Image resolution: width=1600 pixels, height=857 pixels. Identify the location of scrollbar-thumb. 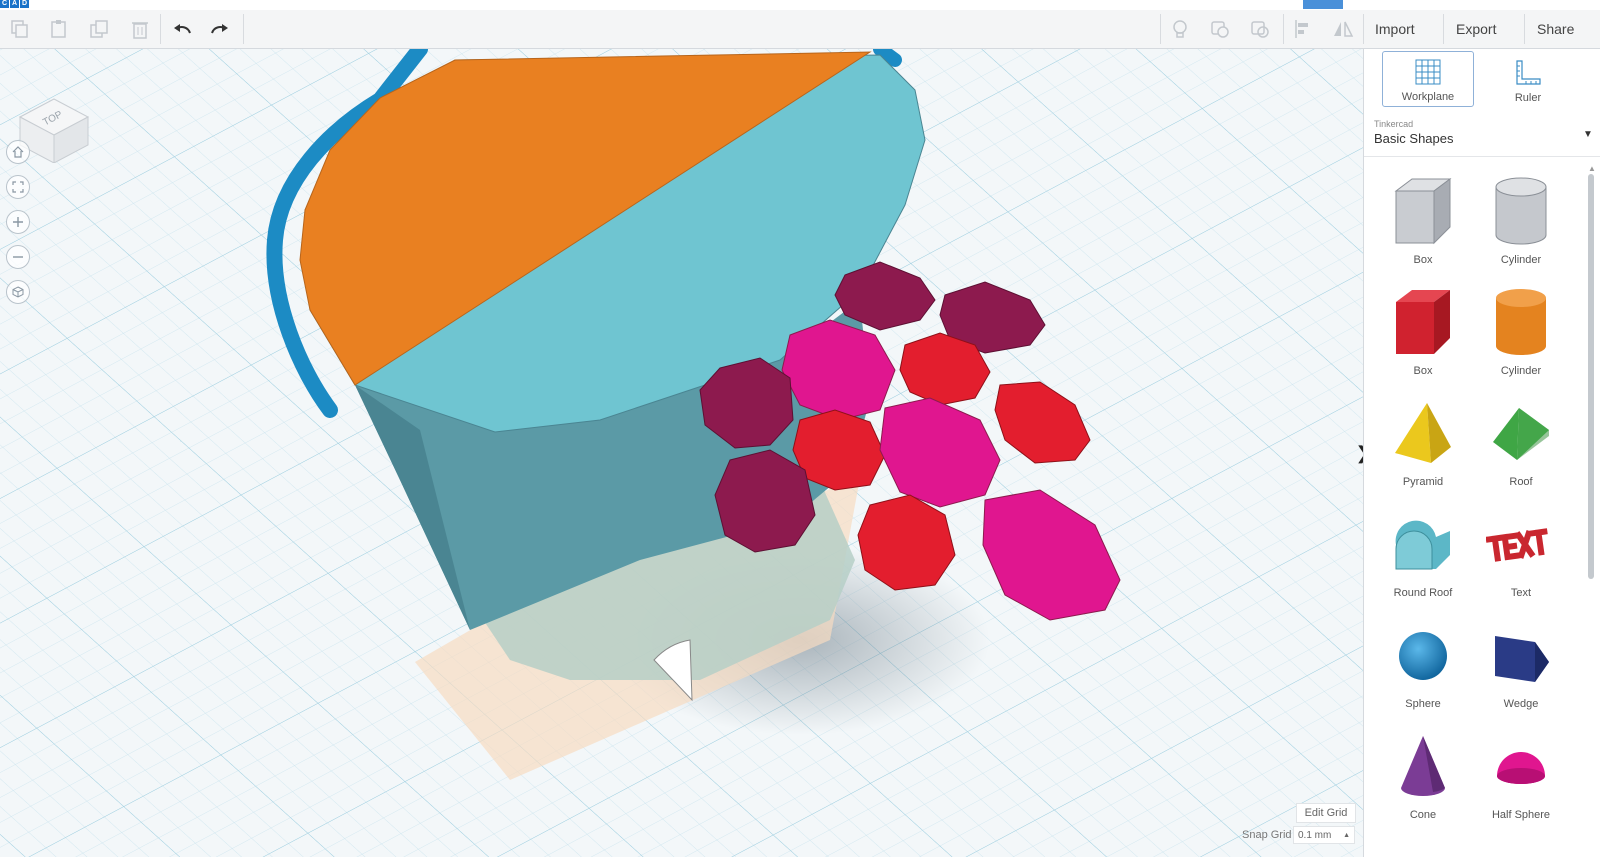
(1591, 376).